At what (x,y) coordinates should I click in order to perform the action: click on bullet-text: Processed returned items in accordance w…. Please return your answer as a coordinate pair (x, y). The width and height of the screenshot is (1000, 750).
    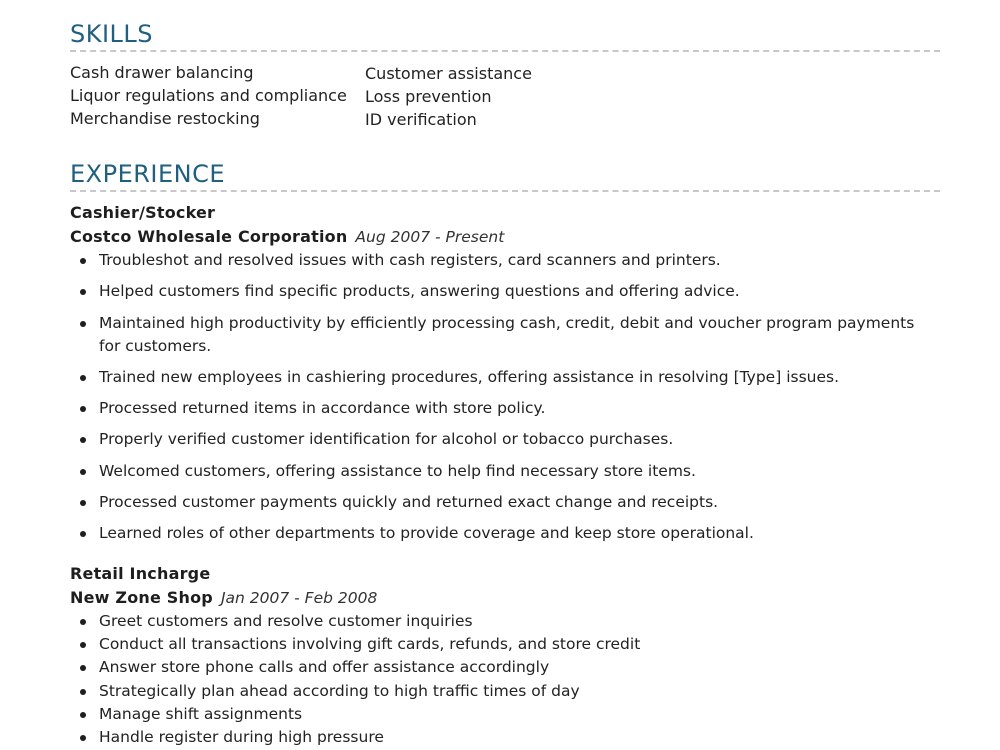
    Looking at the image, I should click on (322, 408).